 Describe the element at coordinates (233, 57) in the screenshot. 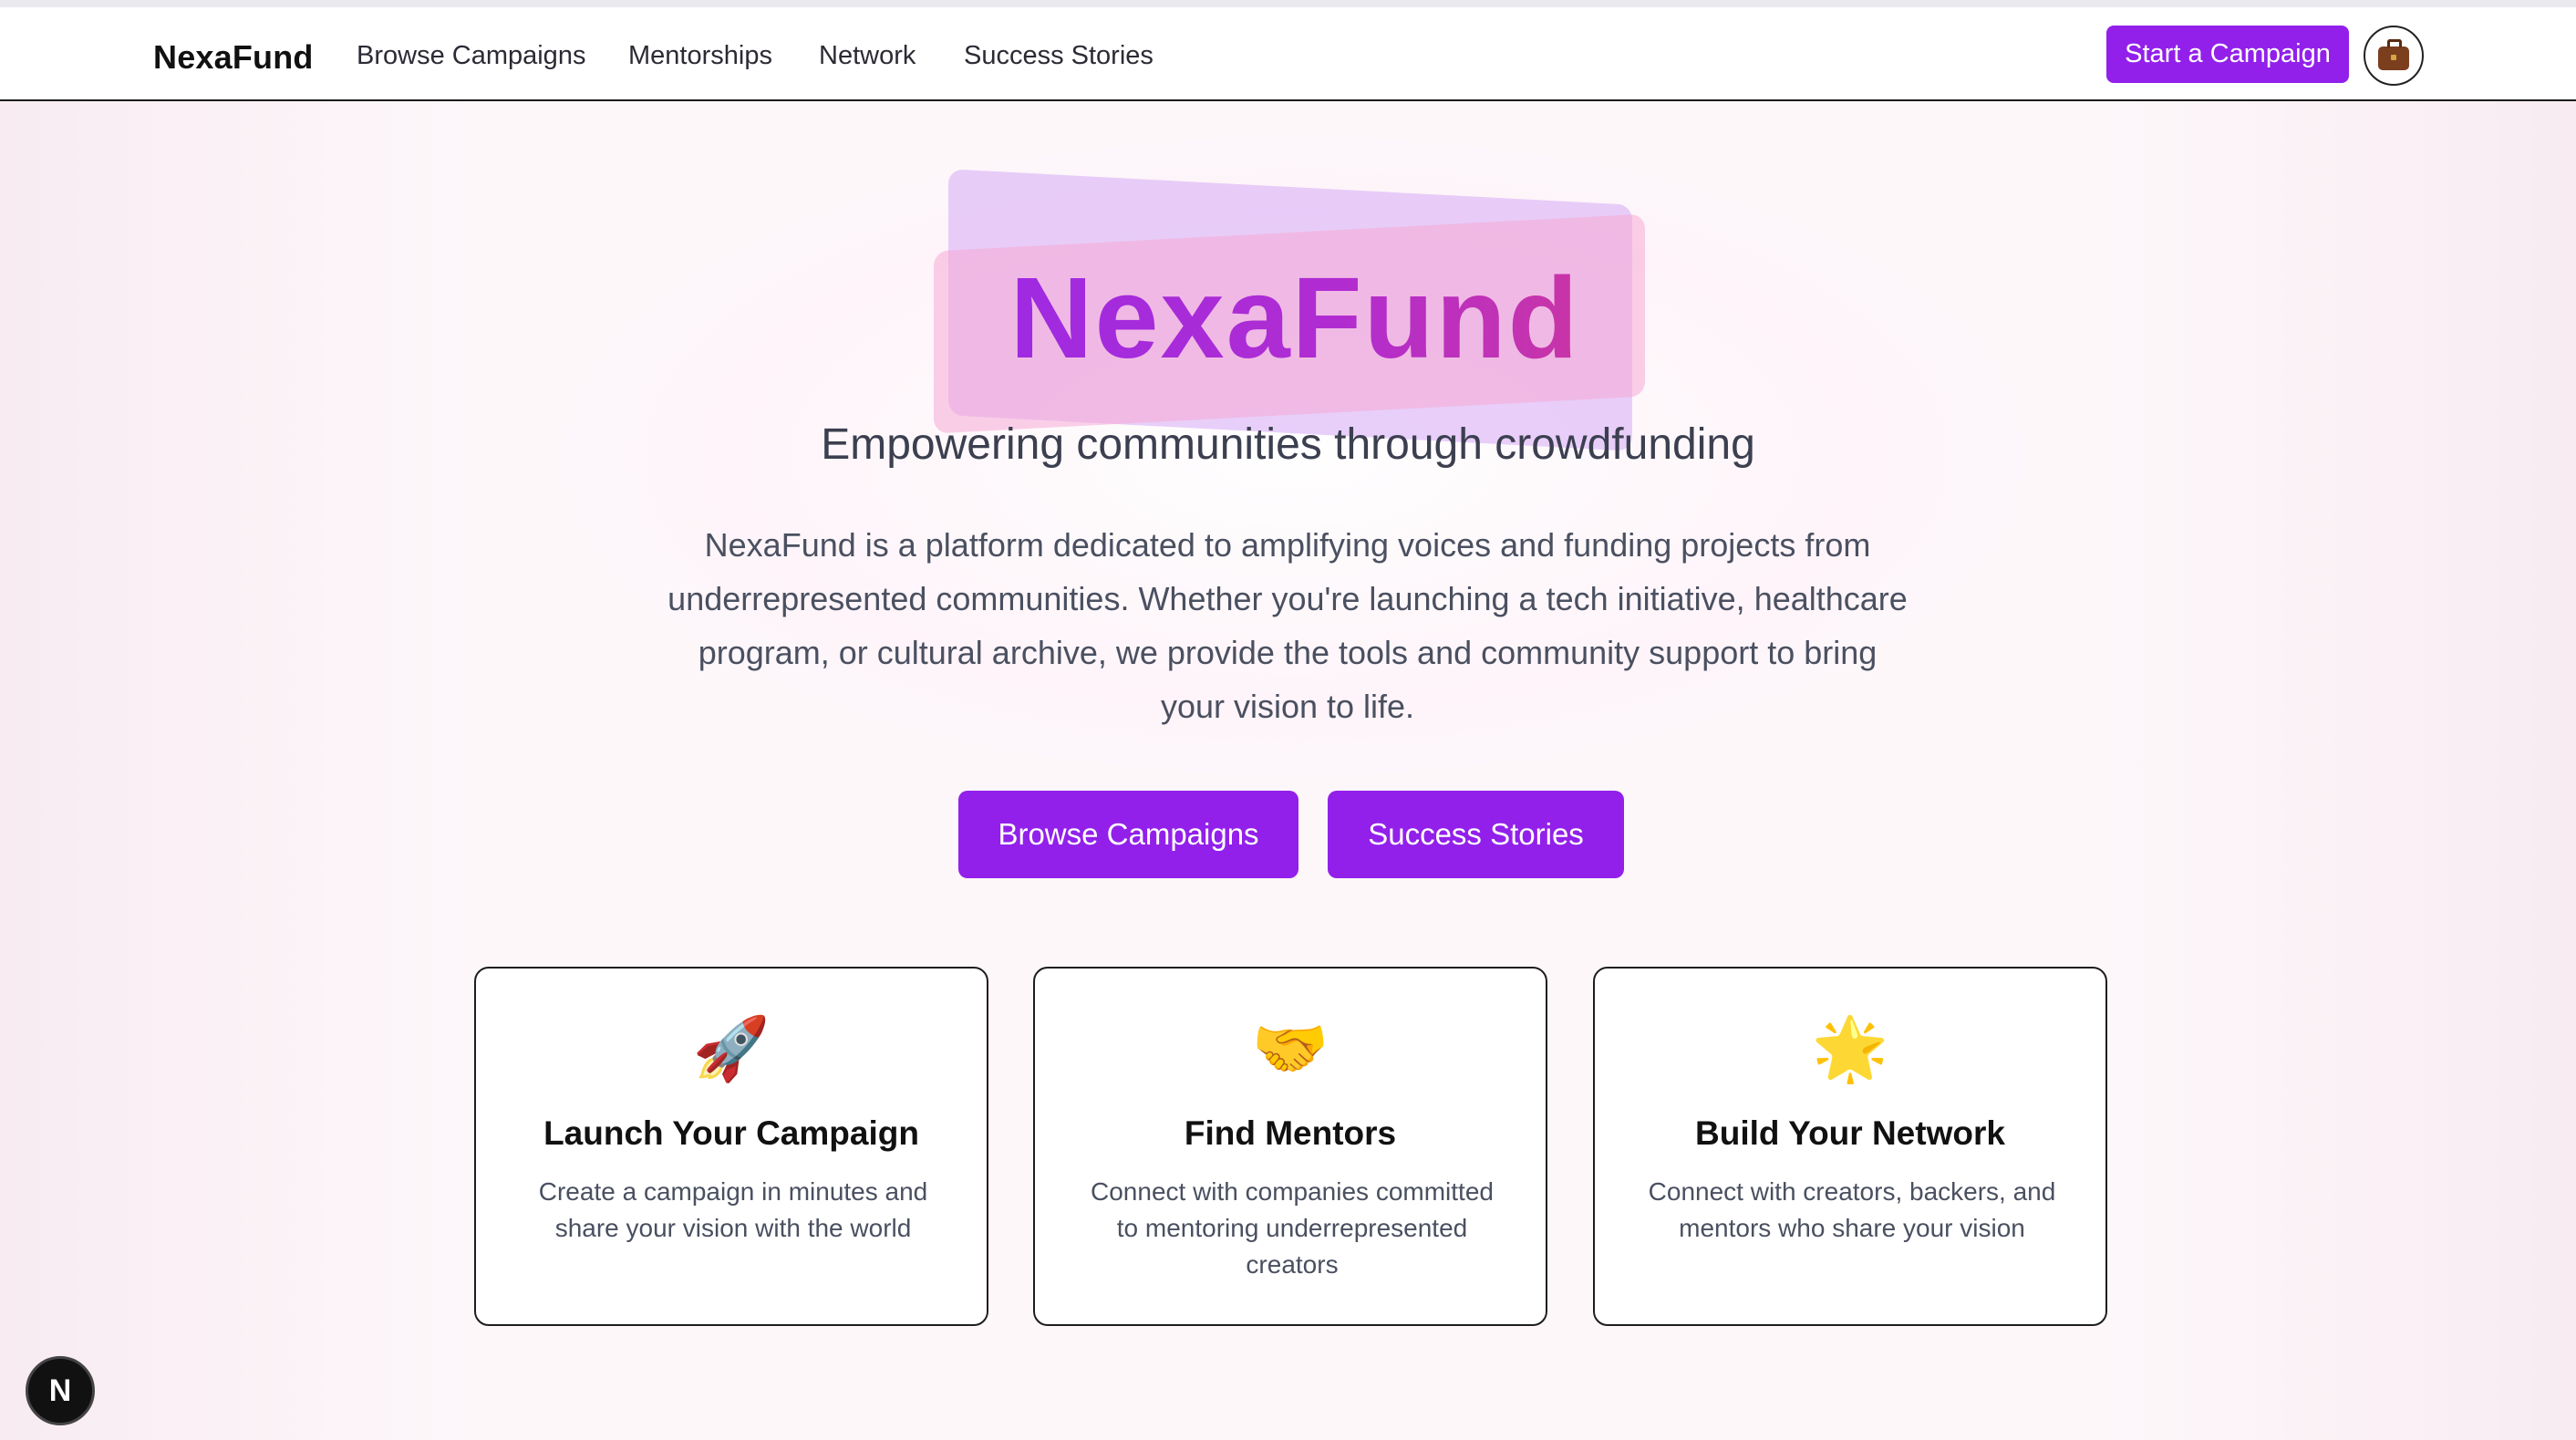

I see `brand-logo: NexaFund` at that location.